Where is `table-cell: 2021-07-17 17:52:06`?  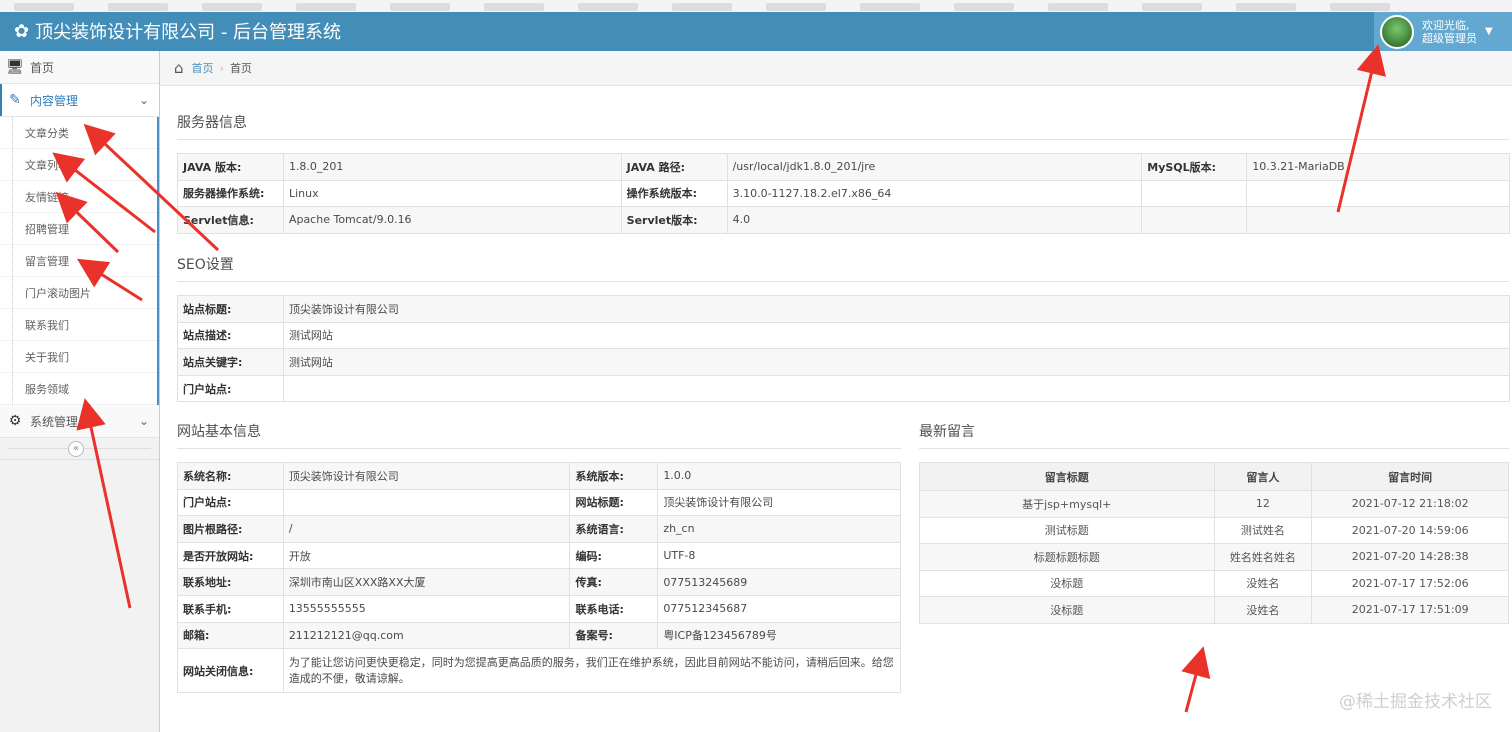
table-cell: 2021-07-17 17:52:06 is located at coordinates (1410, 583).